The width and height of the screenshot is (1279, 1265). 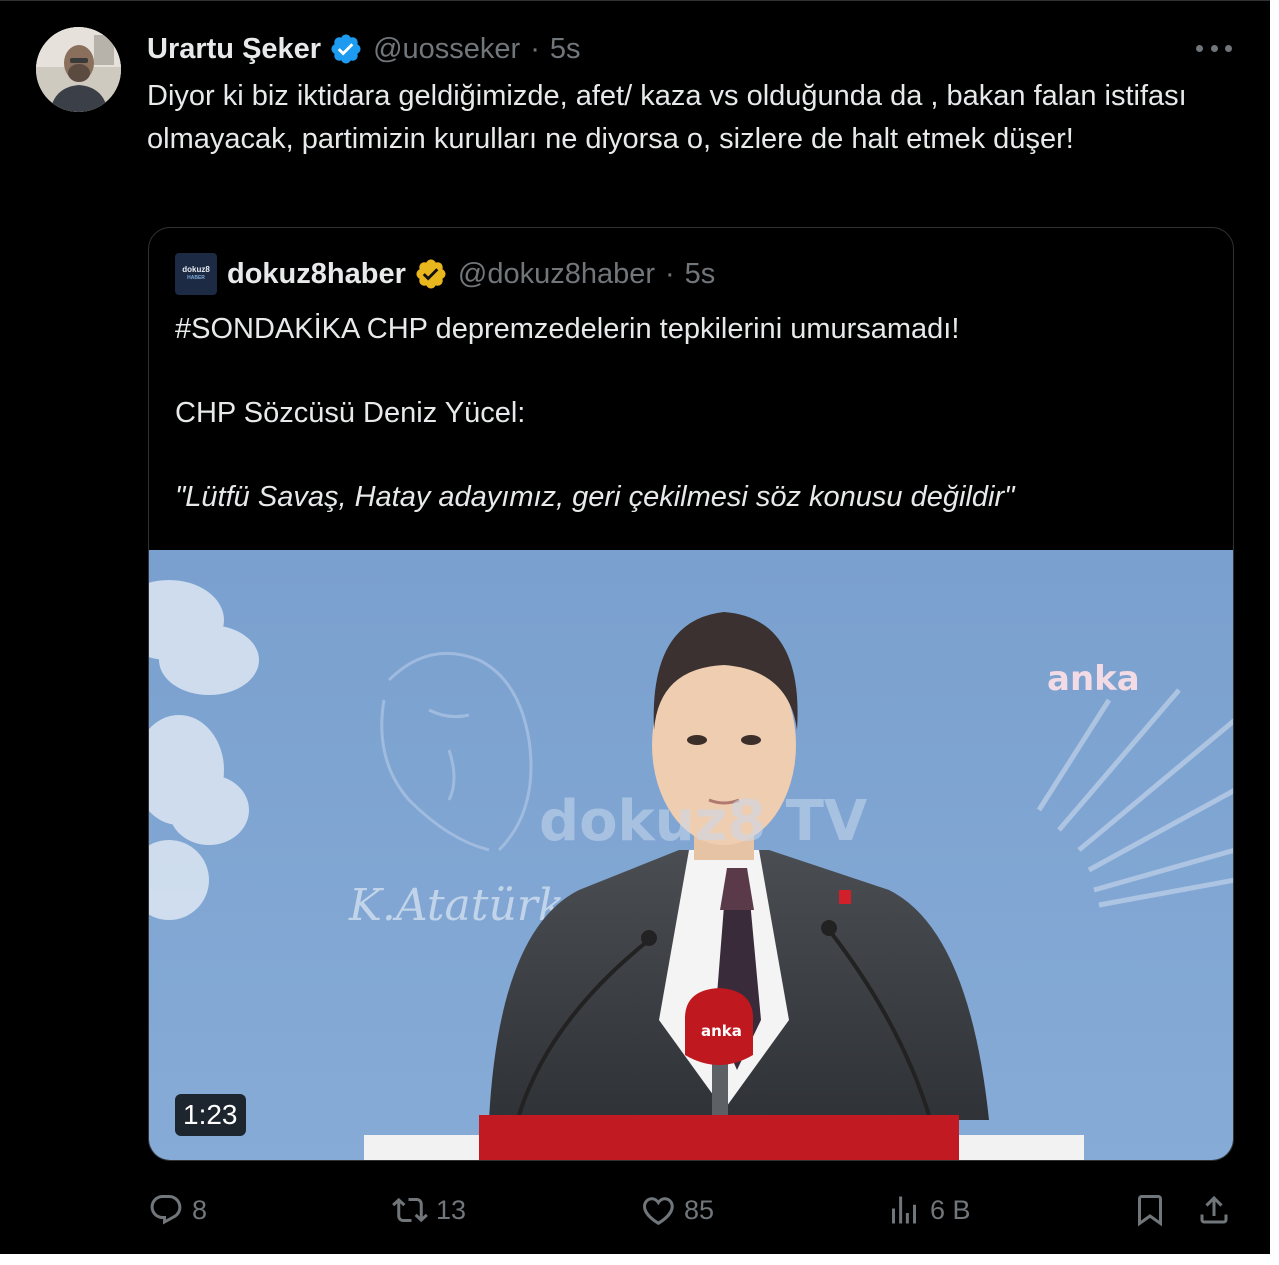 I want to click on author-name: Urartu Şeker, so click(x=234, y=49).